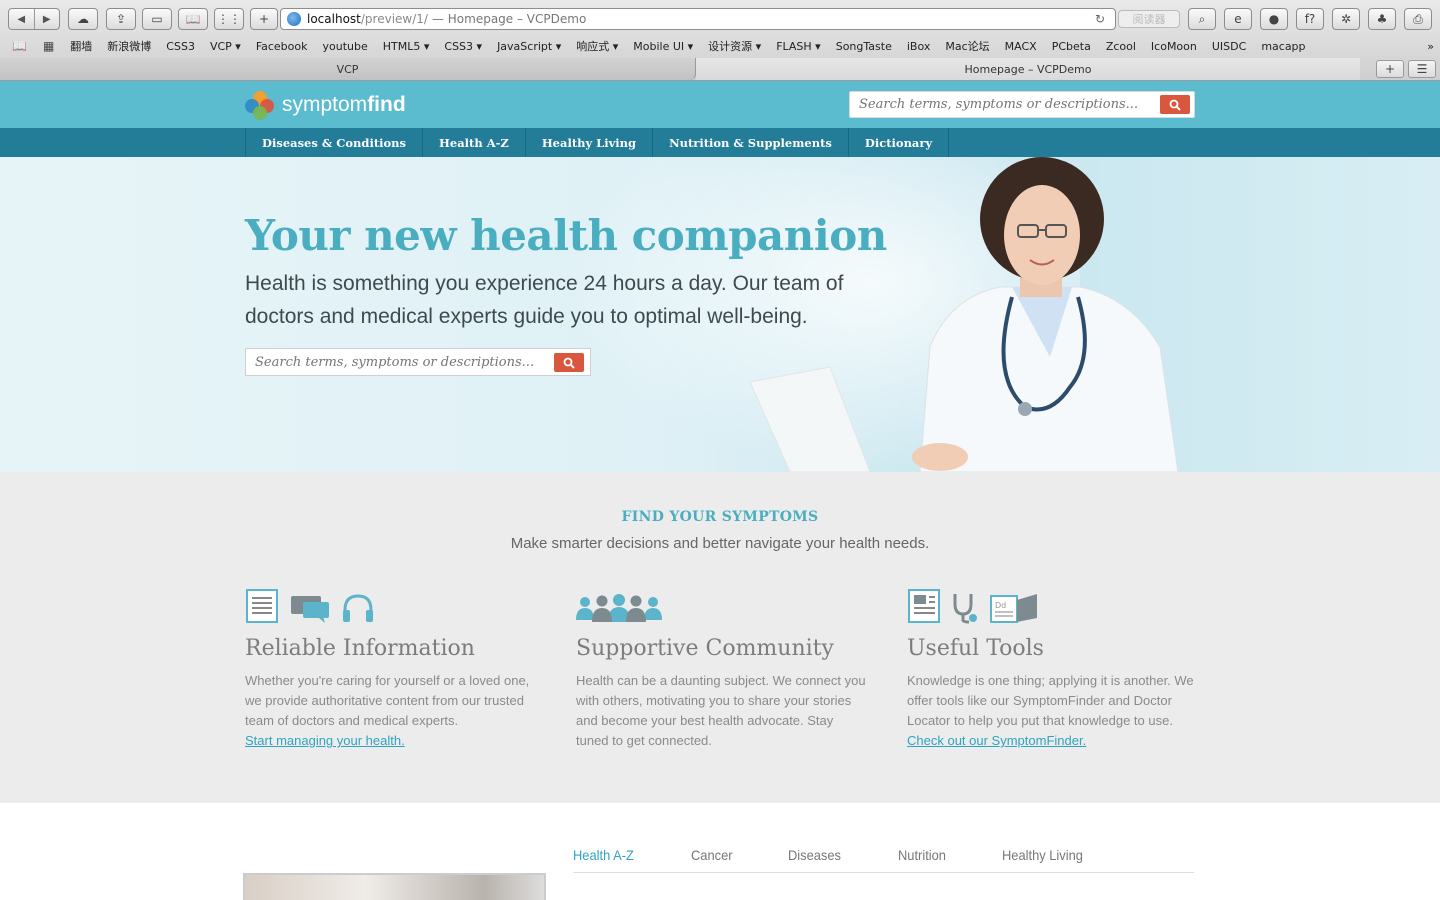  What do you see at coordinates (975, 648) in the screenshot?
I see `feature-title: Useful Tools` at bounding box center [975, 648].